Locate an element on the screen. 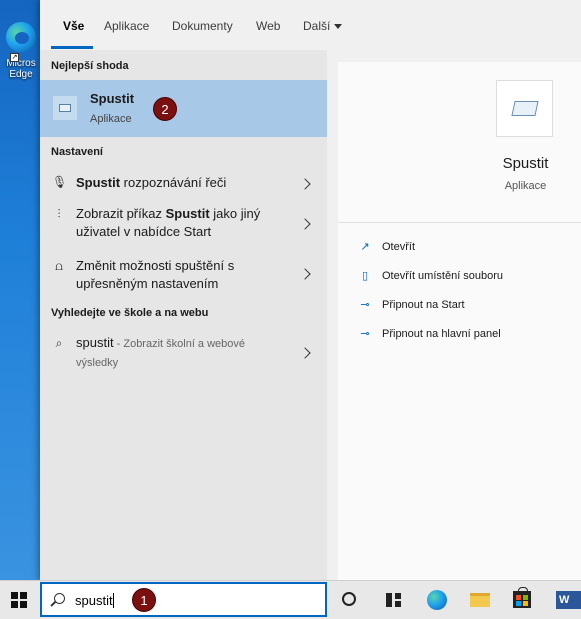  edge-desktop-shortcut: ↗ Micros Edge is located at coordinates (21, 51).